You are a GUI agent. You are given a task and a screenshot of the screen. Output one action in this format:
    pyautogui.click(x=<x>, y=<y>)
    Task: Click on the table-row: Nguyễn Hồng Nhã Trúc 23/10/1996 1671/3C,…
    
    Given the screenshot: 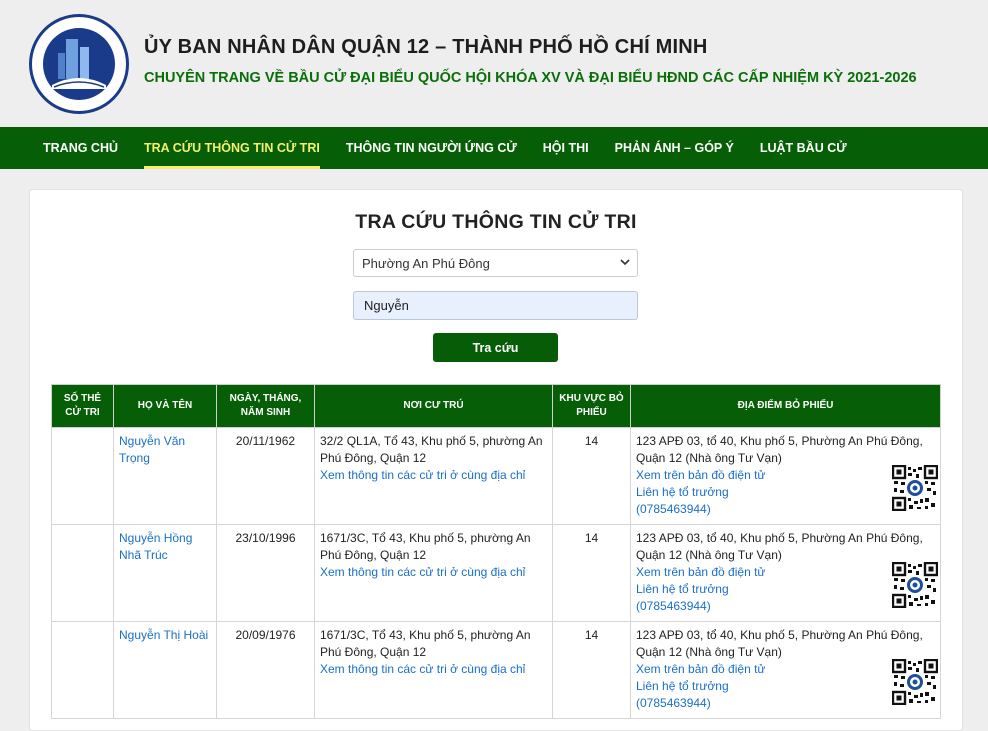 What is the action you would take?
    pyautogui.click(x=496, y=573)
    